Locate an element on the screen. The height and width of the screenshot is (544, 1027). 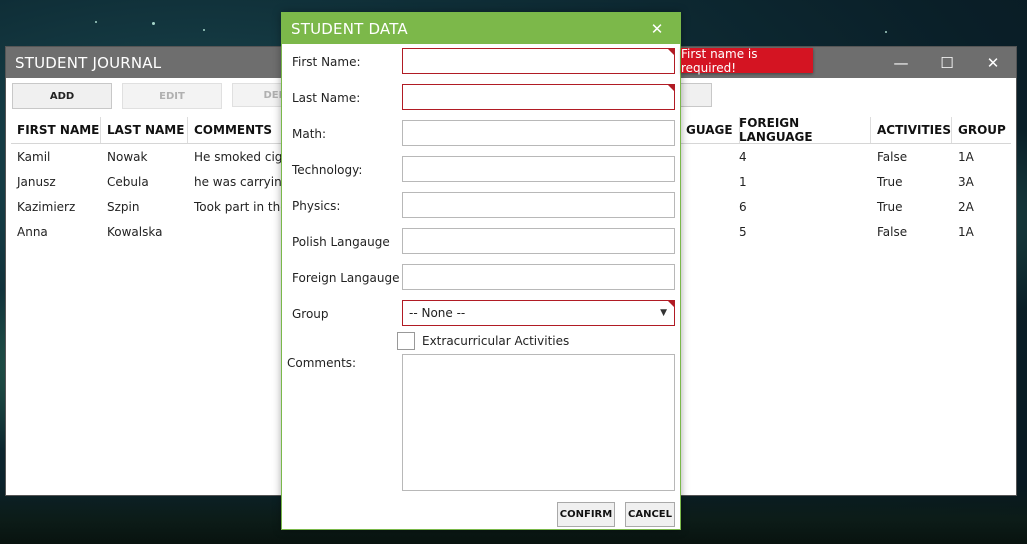
physics-label: Physics: is located at coordinates (316, 206).